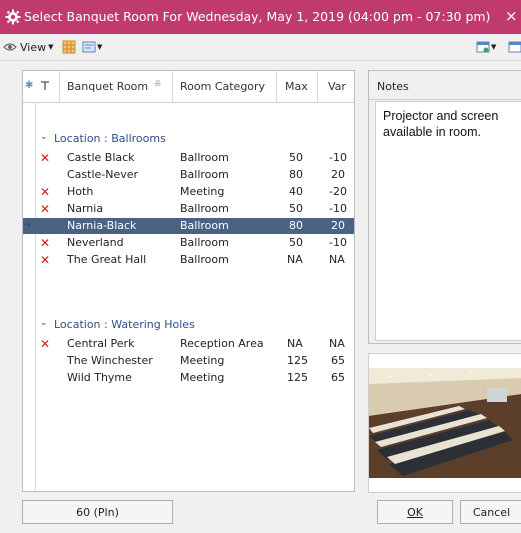 The image size is (521, 533). Describe the element at coordinates (511, 16) in the screenshot. I see `close-icon: ×` at that location.